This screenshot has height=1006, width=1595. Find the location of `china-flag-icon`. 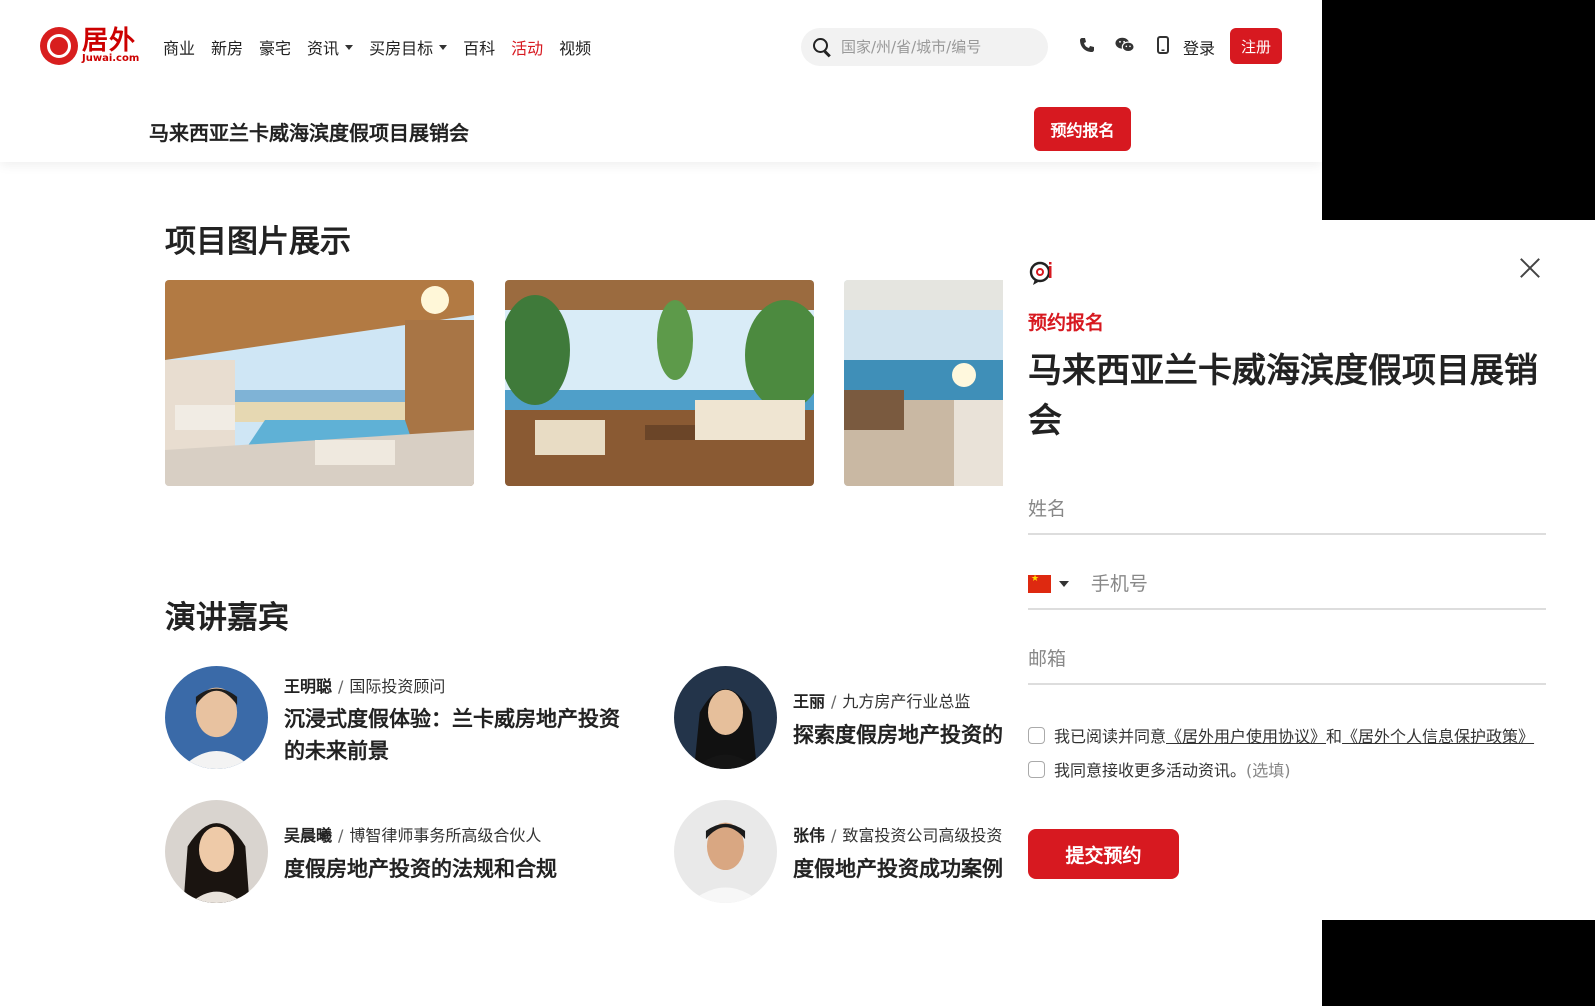

china-flag-icon is located at coordinates (1039, 583).